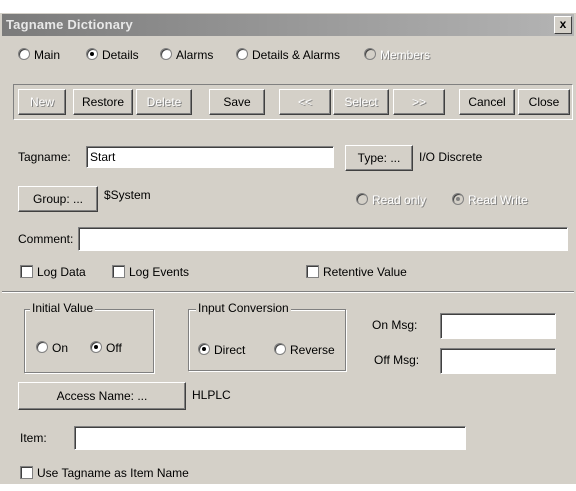 This screenshot has height=491, width=576. What do you see at coordinates (288, 487) in the screenshot?
I see `bottom-margin` at bounding box center [288, 487].